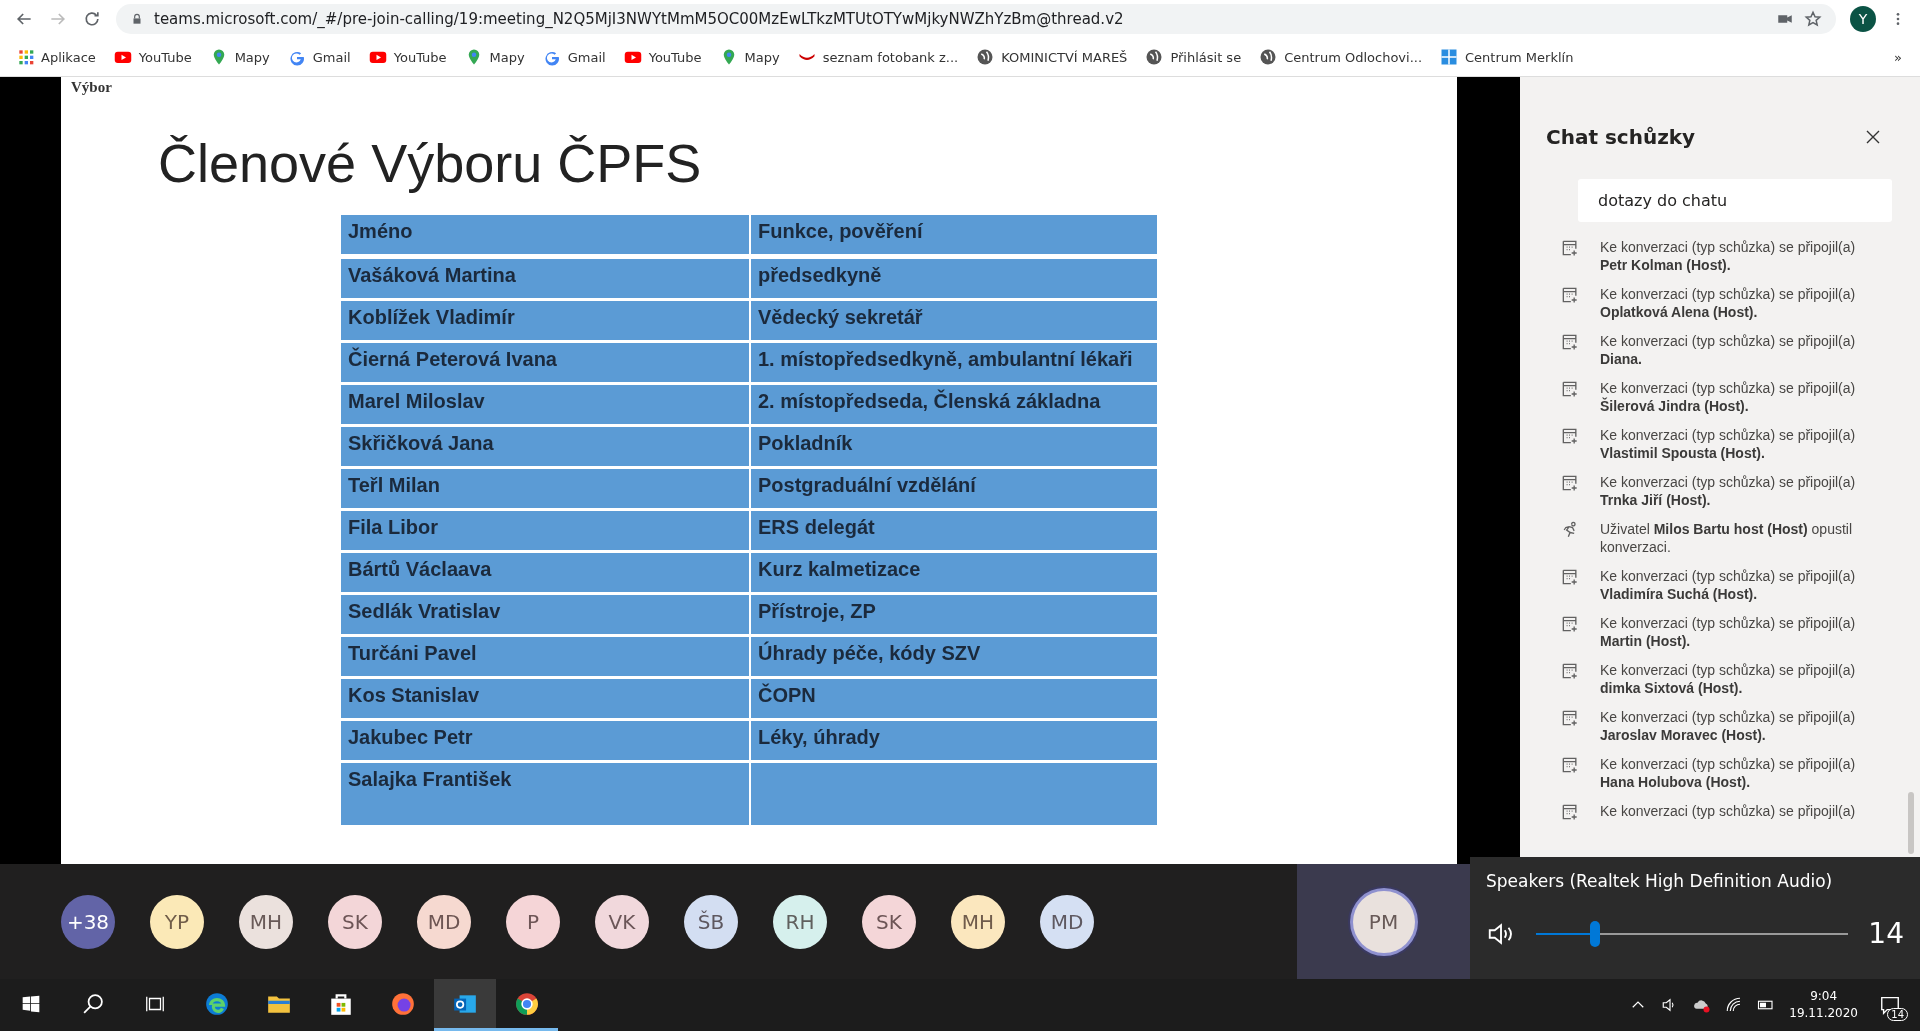 The width and height of the screenshot is (1920, 1032). Describe the element at coordinates (1728, 303) in the screenshot. I see `system-message: Ke konverzaci (typ schůzka) se připojil(a) Oplatková Alena (Host).` at that location.